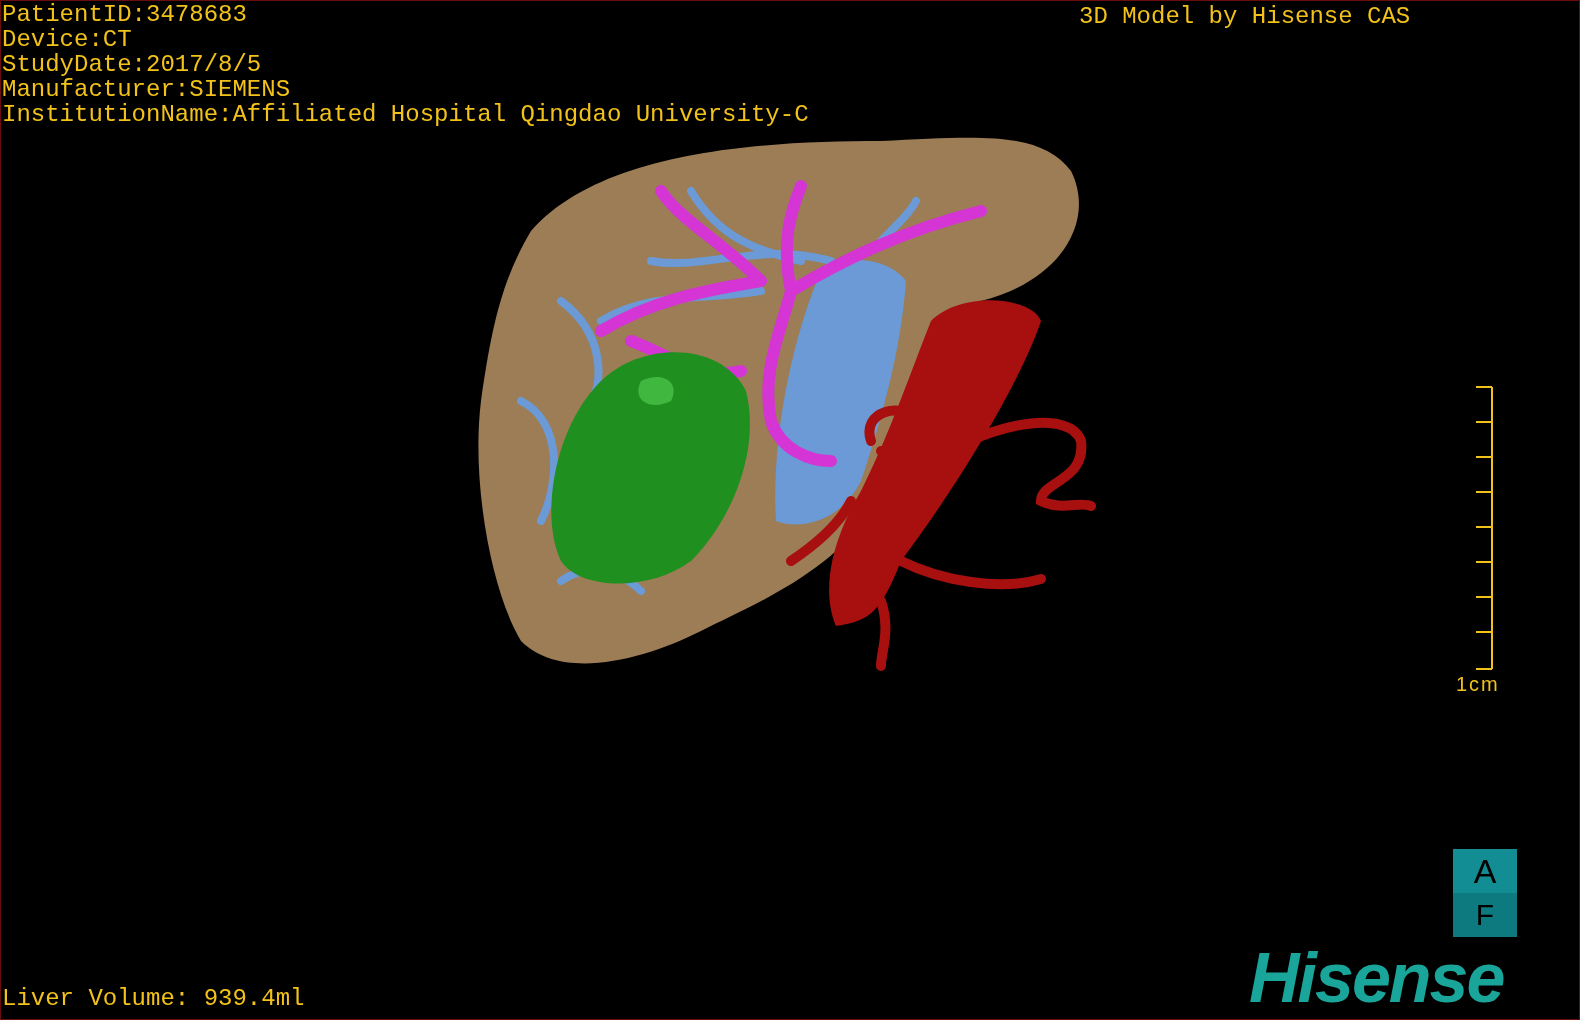 The image size is (1580, 1020). What do you see at coordinates (147, 89) in the screenshot?
I see `patient-info-text: Manufacturer:SIEMENS` at bounding box center [147, 89].